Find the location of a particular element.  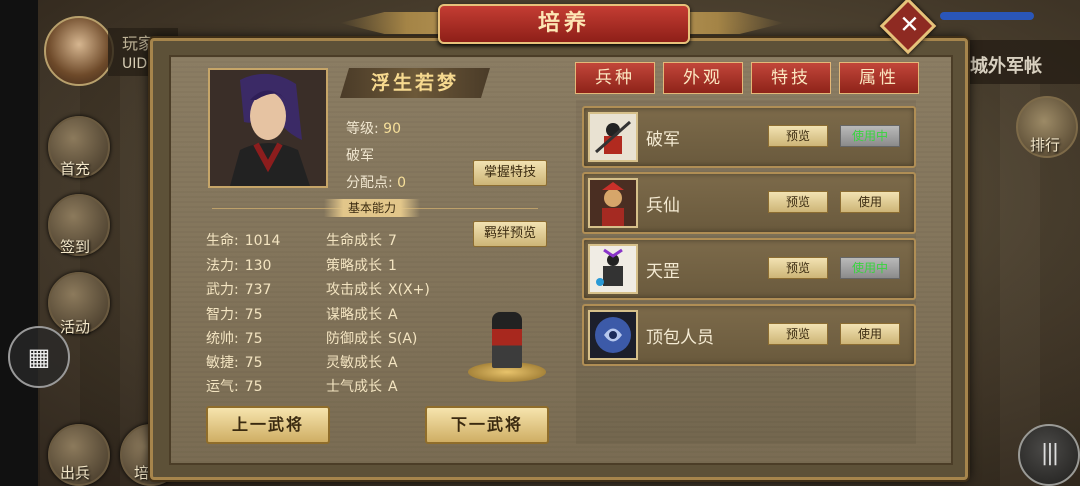

stat-row: 敏捷: 75 is located at coordinates (234, 362).